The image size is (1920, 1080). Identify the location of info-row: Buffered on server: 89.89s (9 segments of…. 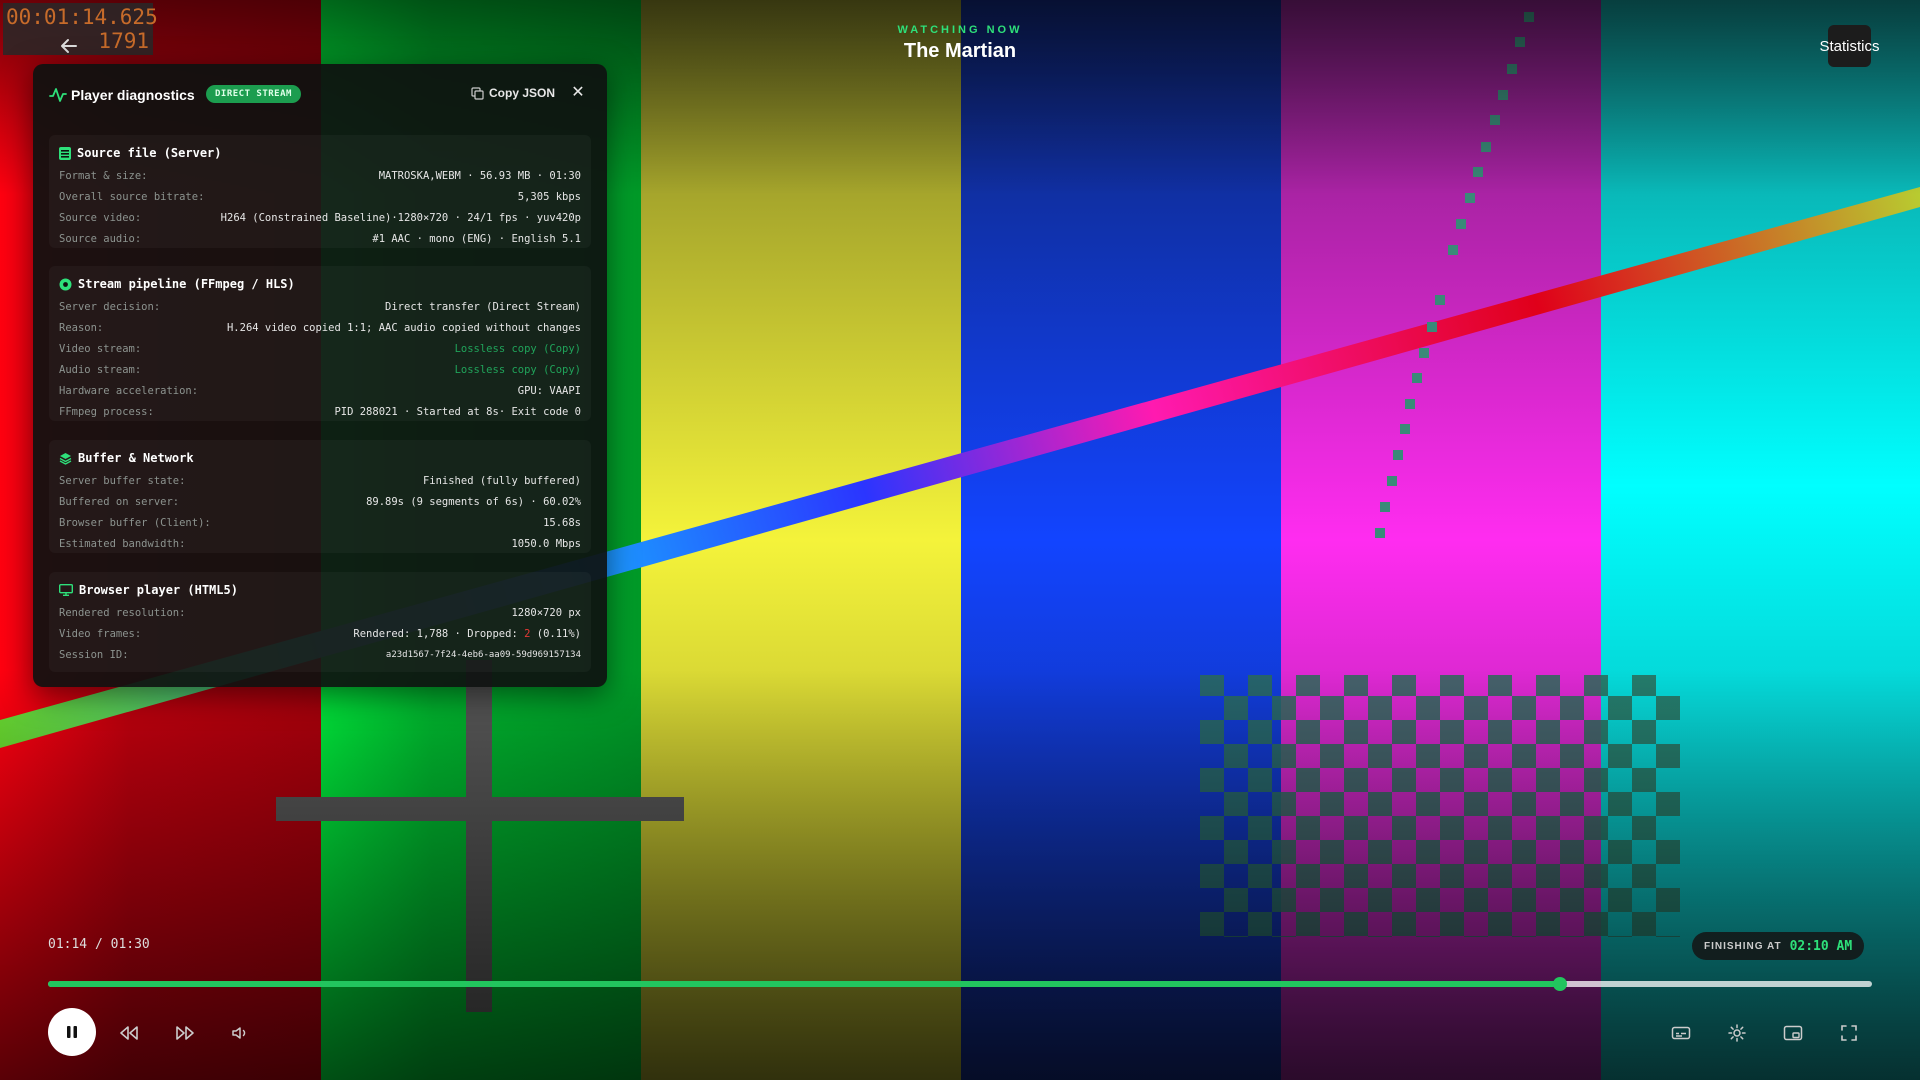
(320, 501).